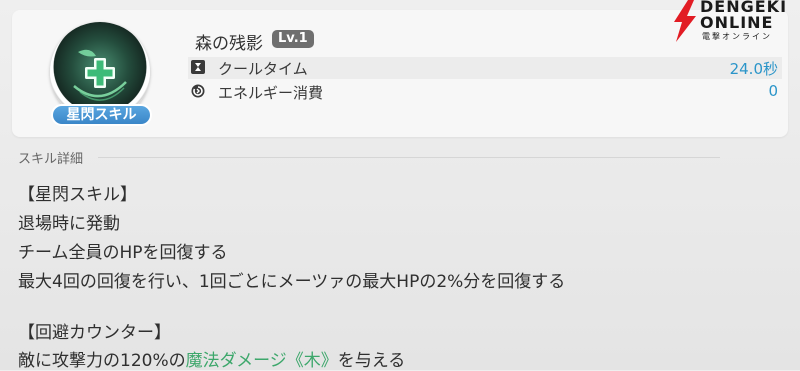 Image resolution: width=800 pixels, height=371 pixels. Describe the element at coordinates (737, 22) in the screenshot. I see `logo-text-online: ONLINE` at that location.